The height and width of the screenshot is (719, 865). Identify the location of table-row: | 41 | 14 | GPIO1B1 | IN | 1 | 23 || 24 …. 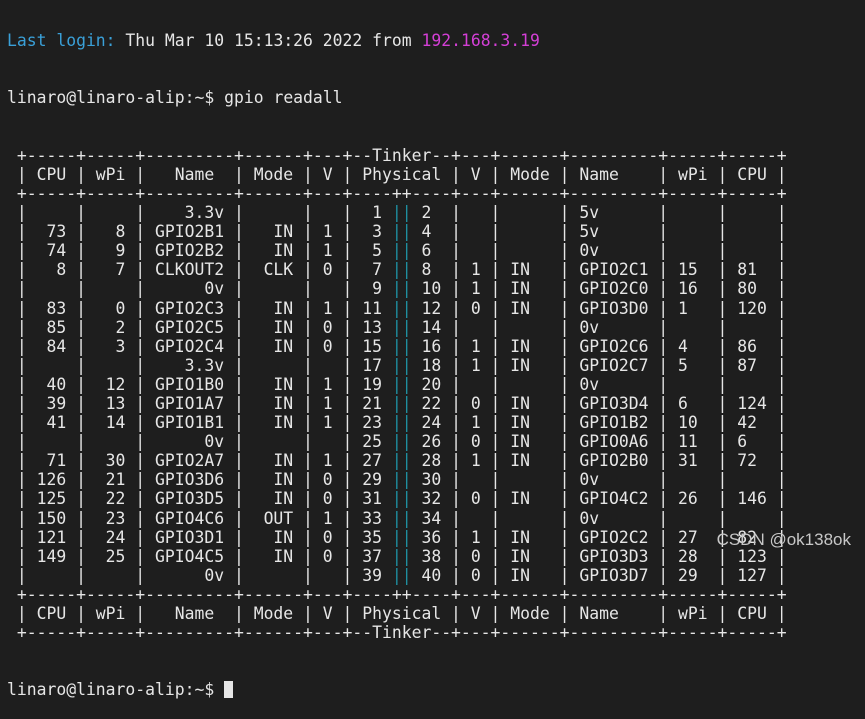
(397, 423).